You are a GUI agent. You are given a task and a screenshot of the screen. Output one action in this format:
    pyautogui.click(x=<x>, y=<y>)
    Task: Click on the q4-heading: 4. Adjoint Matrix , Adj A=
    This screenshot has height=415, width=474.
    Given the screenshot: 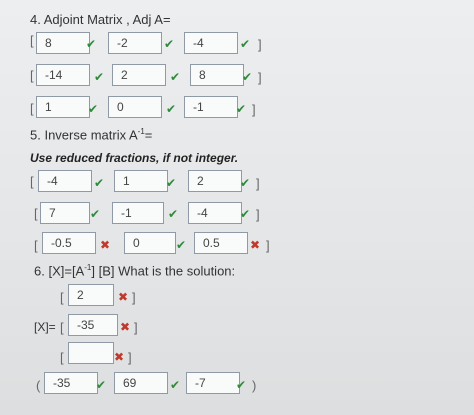 What is the action you would take?
    pyautogui.click(x=100, y=19)
    